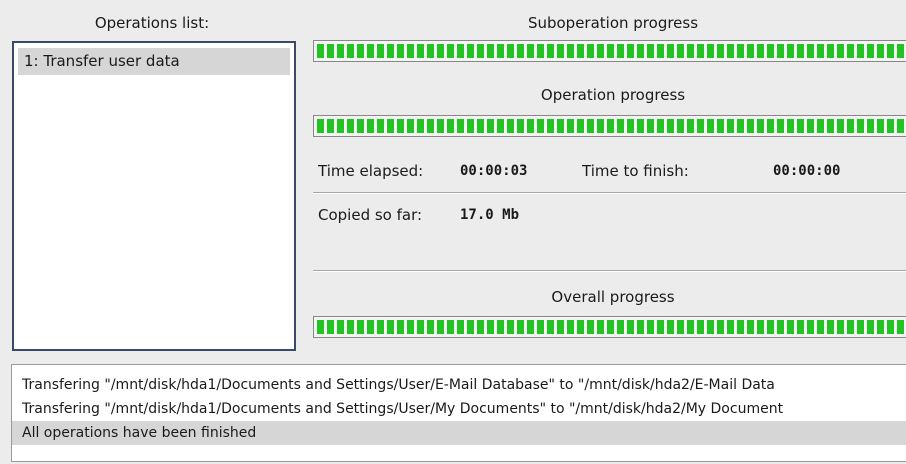 Image resolution: width=906 pixels, height=464 pixels. What do you see at coordinates (152, 23) in the screenshot?
I see `operations-list-title: Operations list:` at bounding box center [152, 23].